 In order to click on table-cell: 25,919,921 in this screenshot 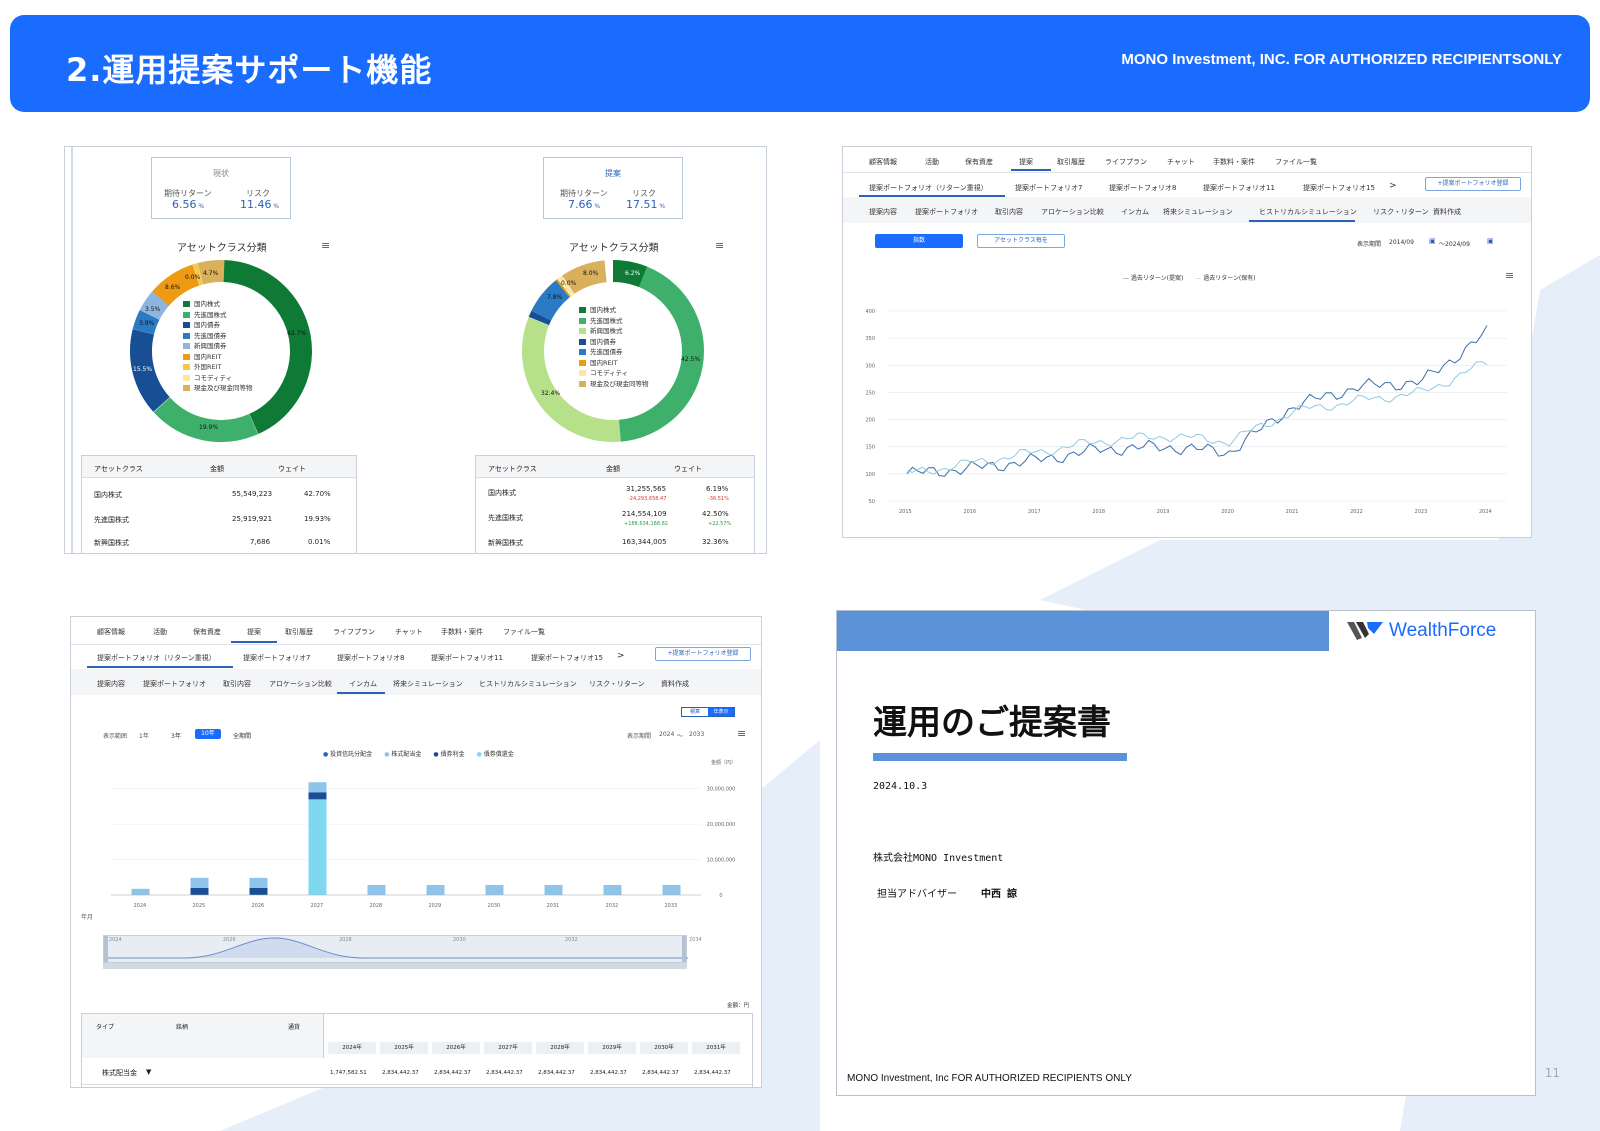, I will do `click(252, 519)`.